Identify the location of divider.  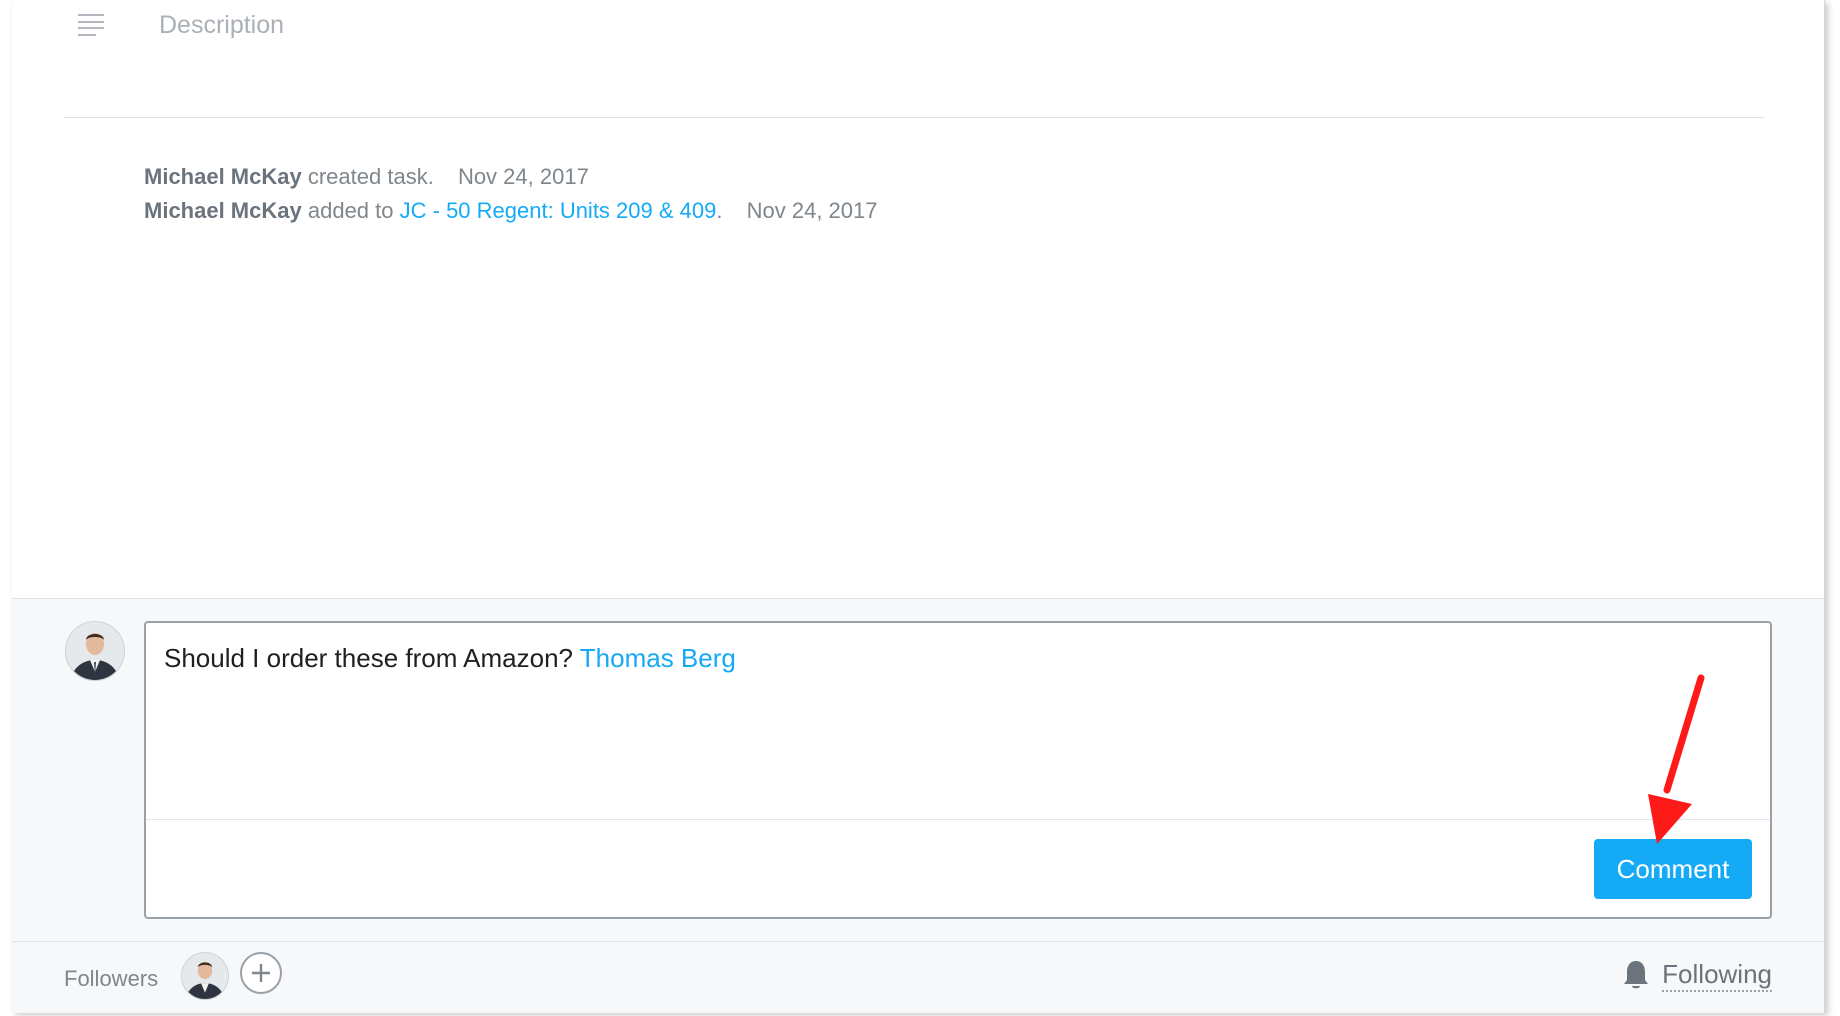
(914, 117).